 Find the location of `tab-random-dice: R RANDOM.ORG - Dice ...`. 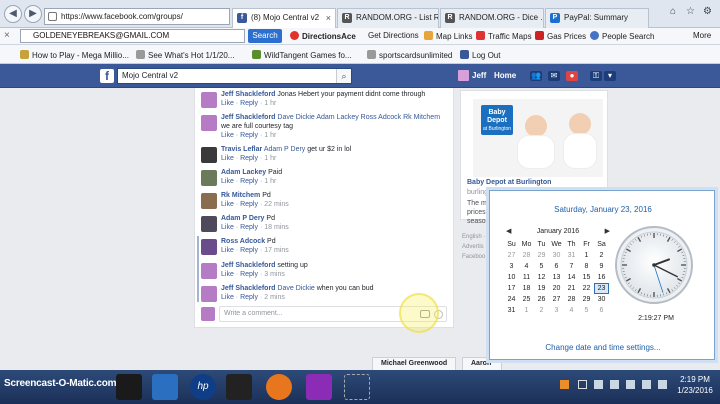

tab-random-dice: R RANDOM.ORG - Dice ... is located at coordinates (492, 18).